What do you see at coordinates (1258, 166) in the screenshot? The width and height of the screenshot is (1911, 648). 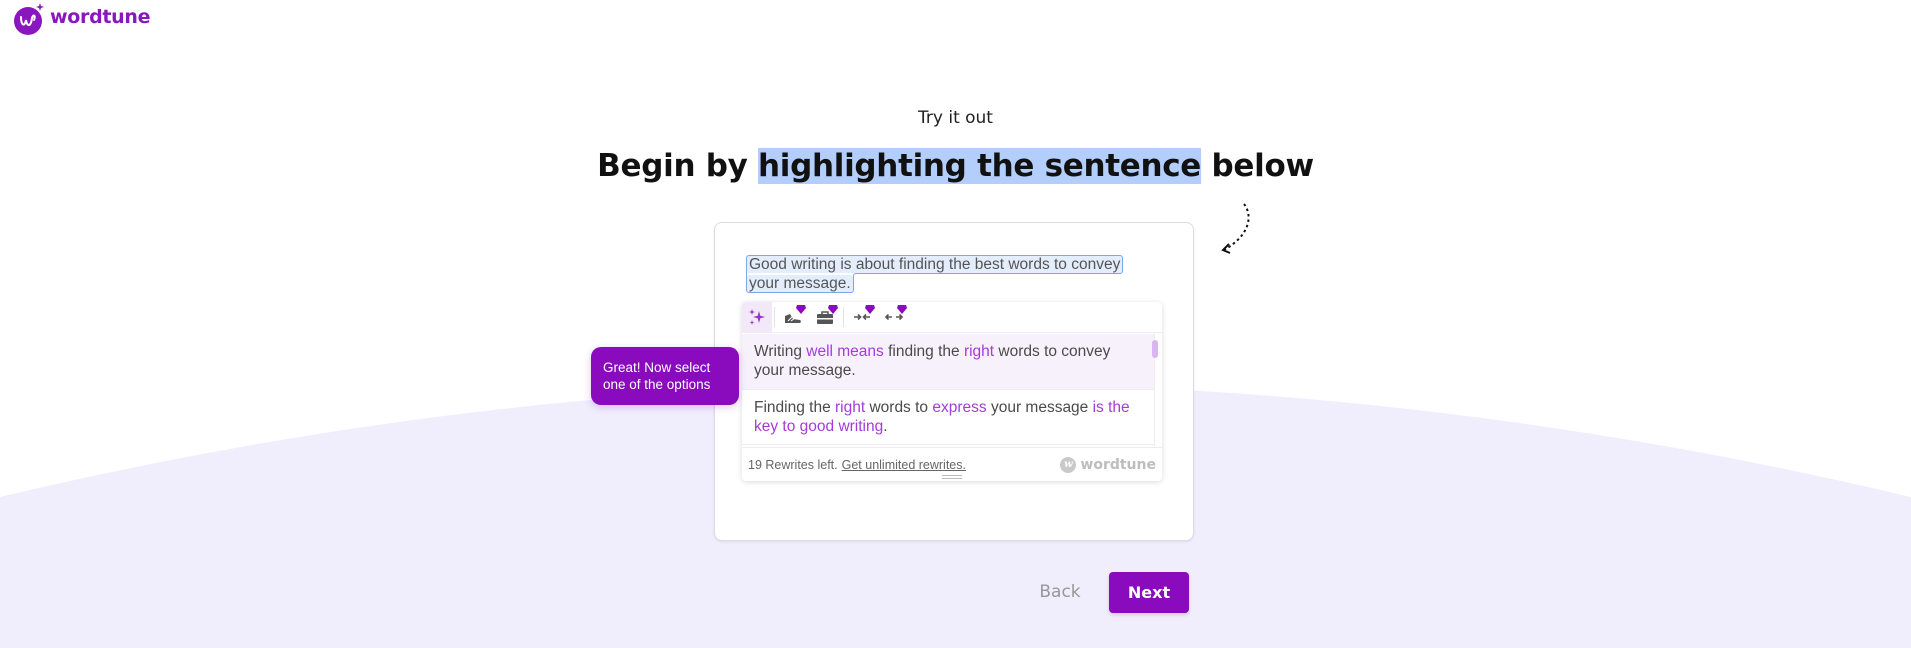 I see `headline-suffix: below` at bounding box center [1258, 166].